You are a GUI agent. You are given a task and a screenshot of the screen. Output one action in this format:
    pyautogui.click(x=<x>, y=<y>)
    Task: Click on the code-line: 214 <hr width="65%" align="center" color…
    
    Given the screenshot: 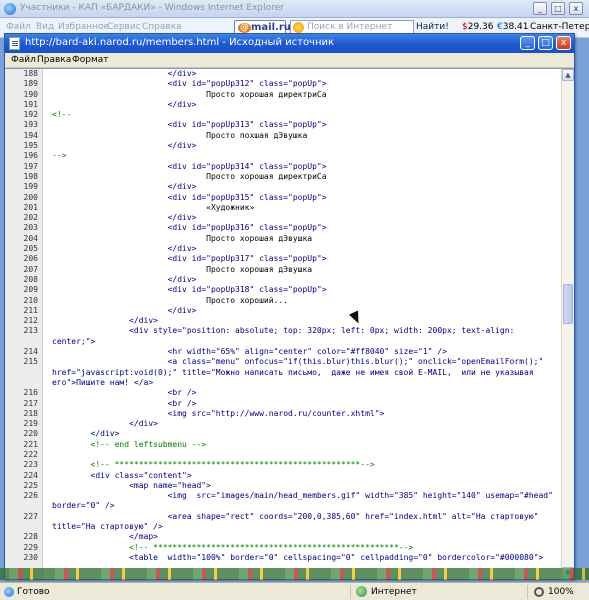 What is the action you would take?
    pyautogui.click(x=283, y=352)
    